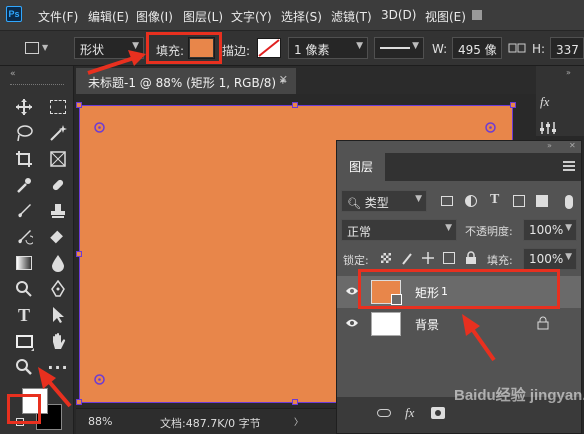  I want to click on arrow-to-rectangle-tool-icon, so click(55, 387).